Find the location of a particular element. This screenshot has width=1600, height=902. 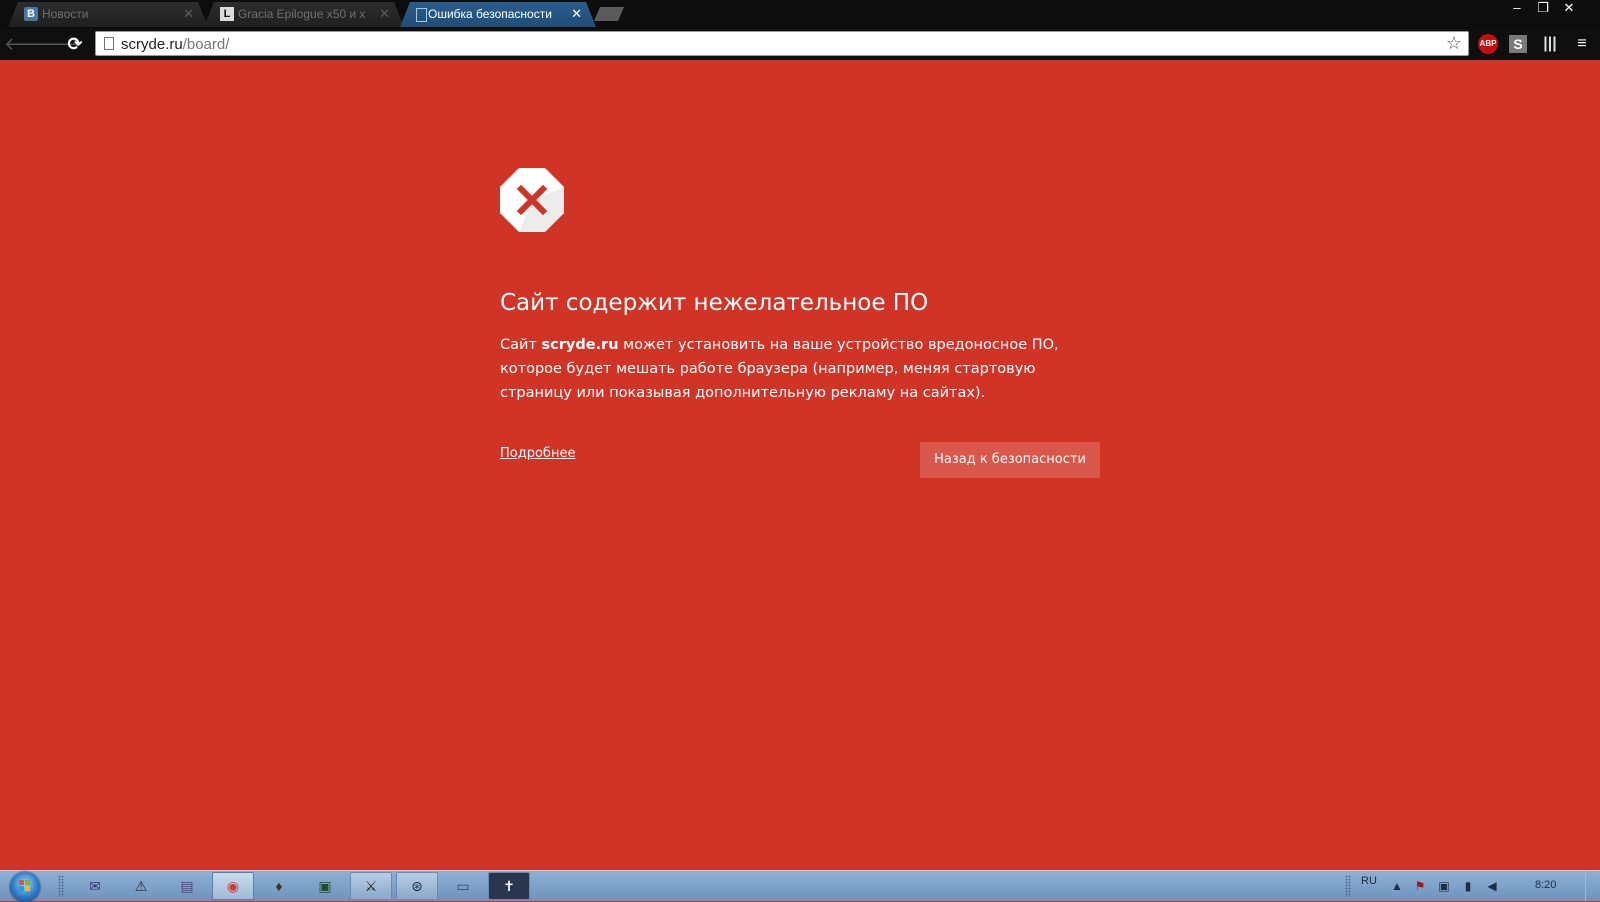

shield-app-icon: ♦ is located at coordinates (279, 886).